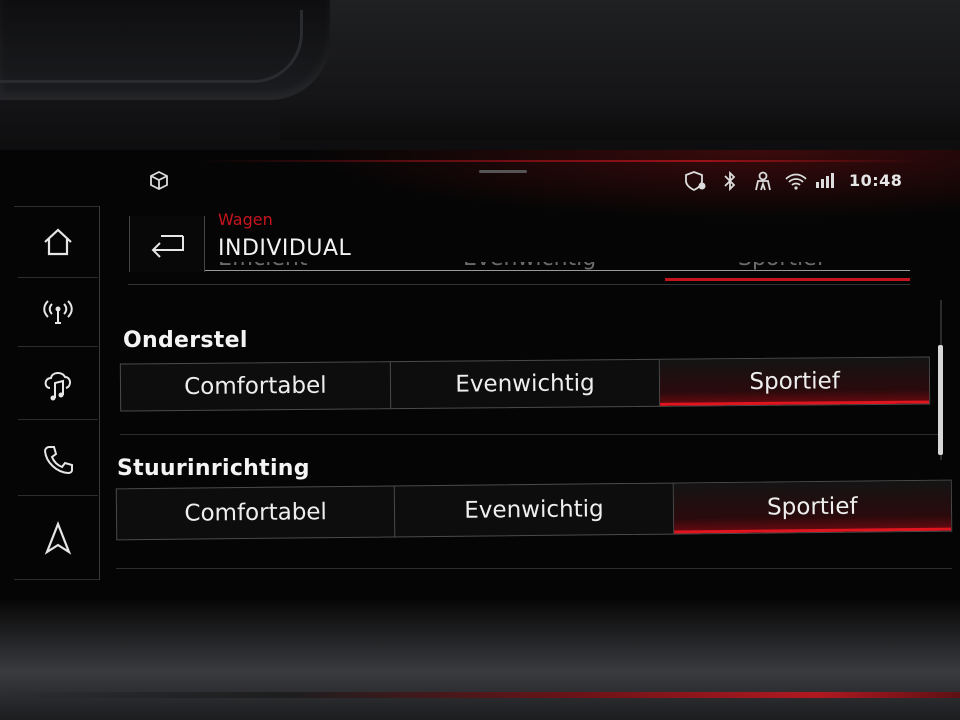 The height and width of the screenshot is (720, 960). I want to click on location-shield-icon, so click(696, 181).